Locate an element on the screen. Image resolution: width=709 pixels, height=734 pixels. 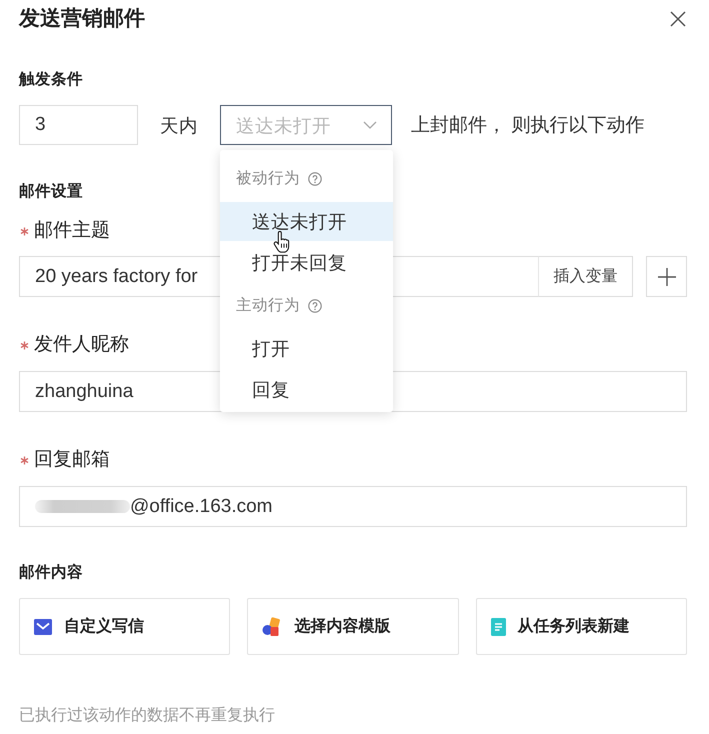
section-heading: 邮件设置 is located at coordinates (51, 192).